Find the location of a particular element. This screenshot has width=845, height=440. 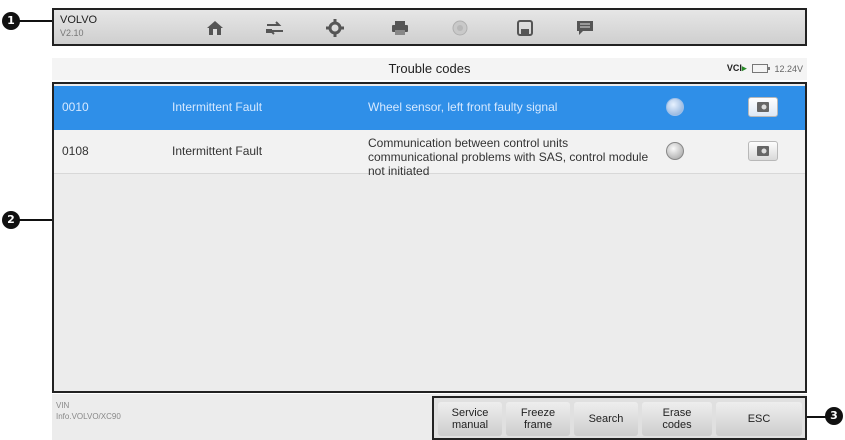

connection-status: VCI▸ 12.24V is located at coordinates (765, 68).